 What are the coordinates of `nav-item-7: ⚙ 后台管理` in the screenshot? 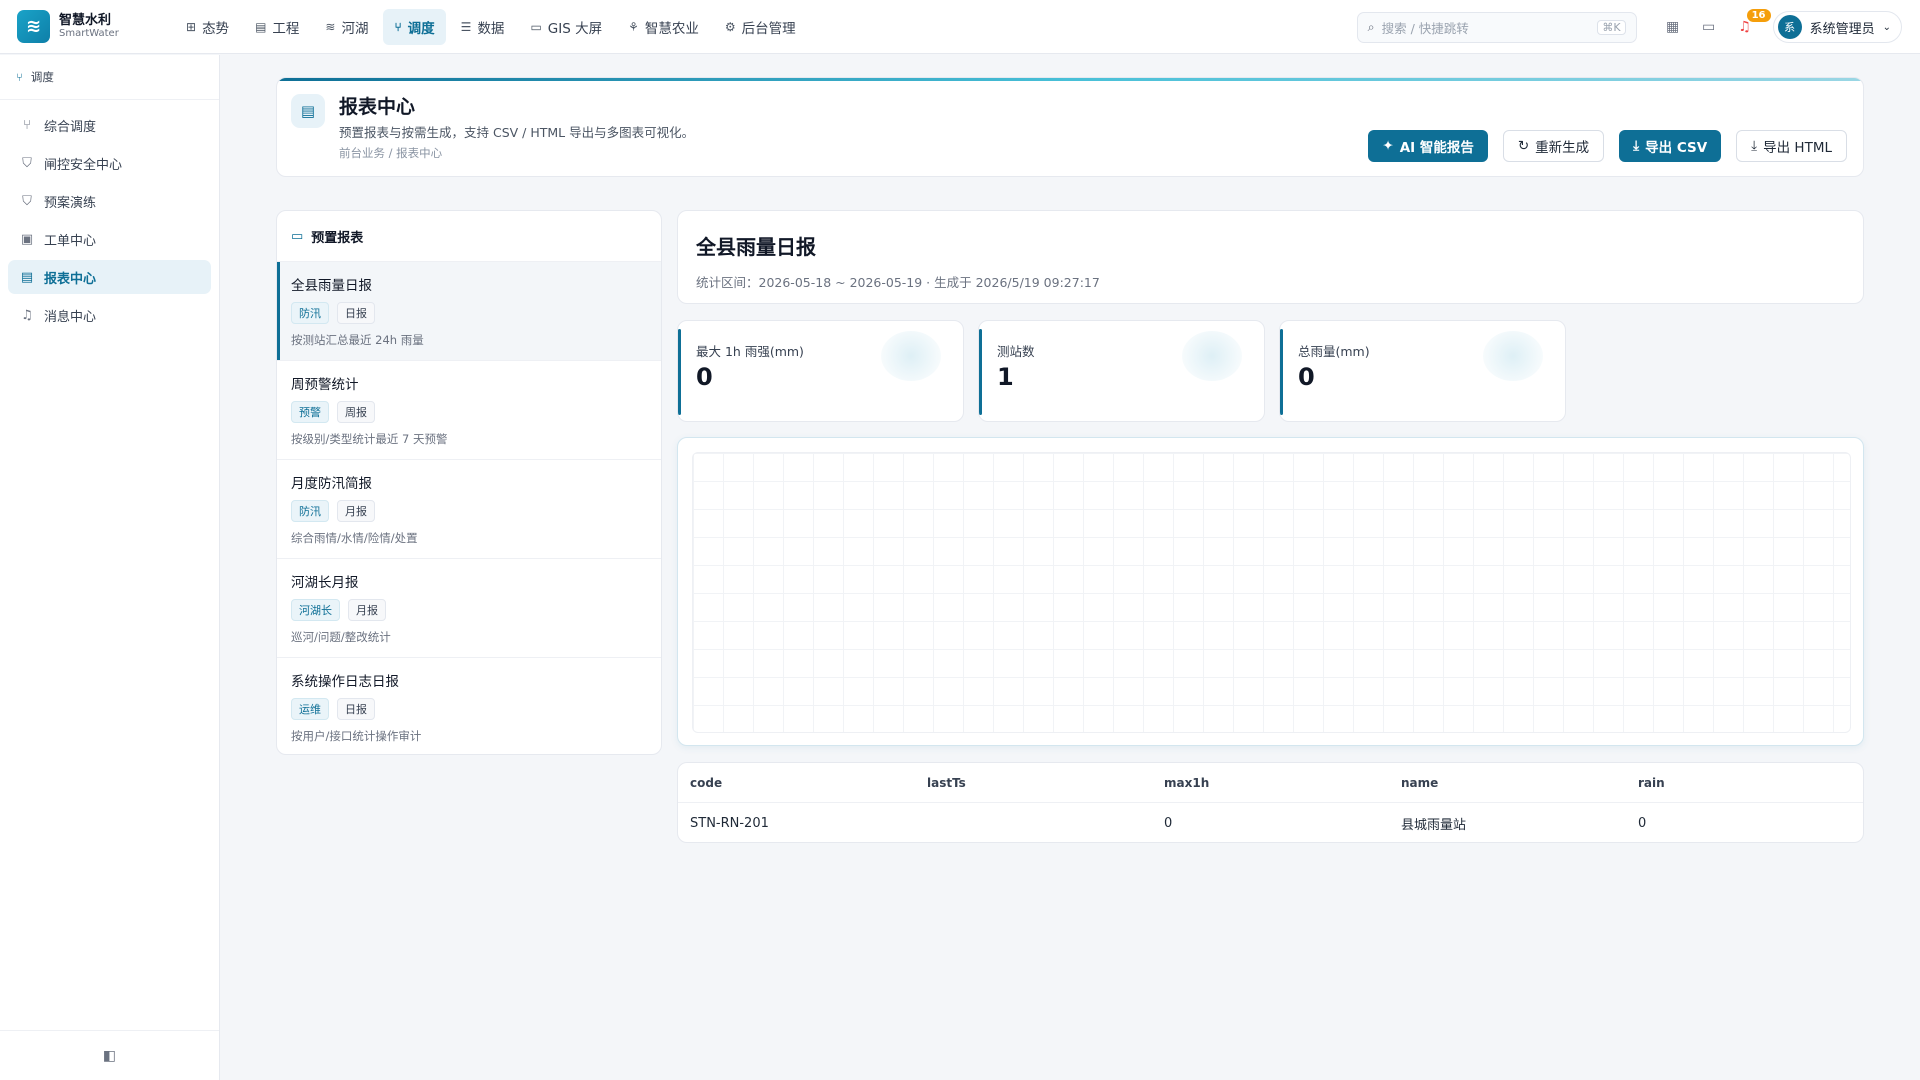 It's located at (760, 27).